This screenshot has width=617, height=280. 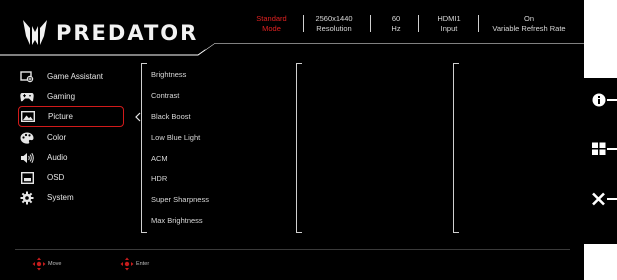 I want to click on status-vrr-value: On, so click(x=528, y=18).